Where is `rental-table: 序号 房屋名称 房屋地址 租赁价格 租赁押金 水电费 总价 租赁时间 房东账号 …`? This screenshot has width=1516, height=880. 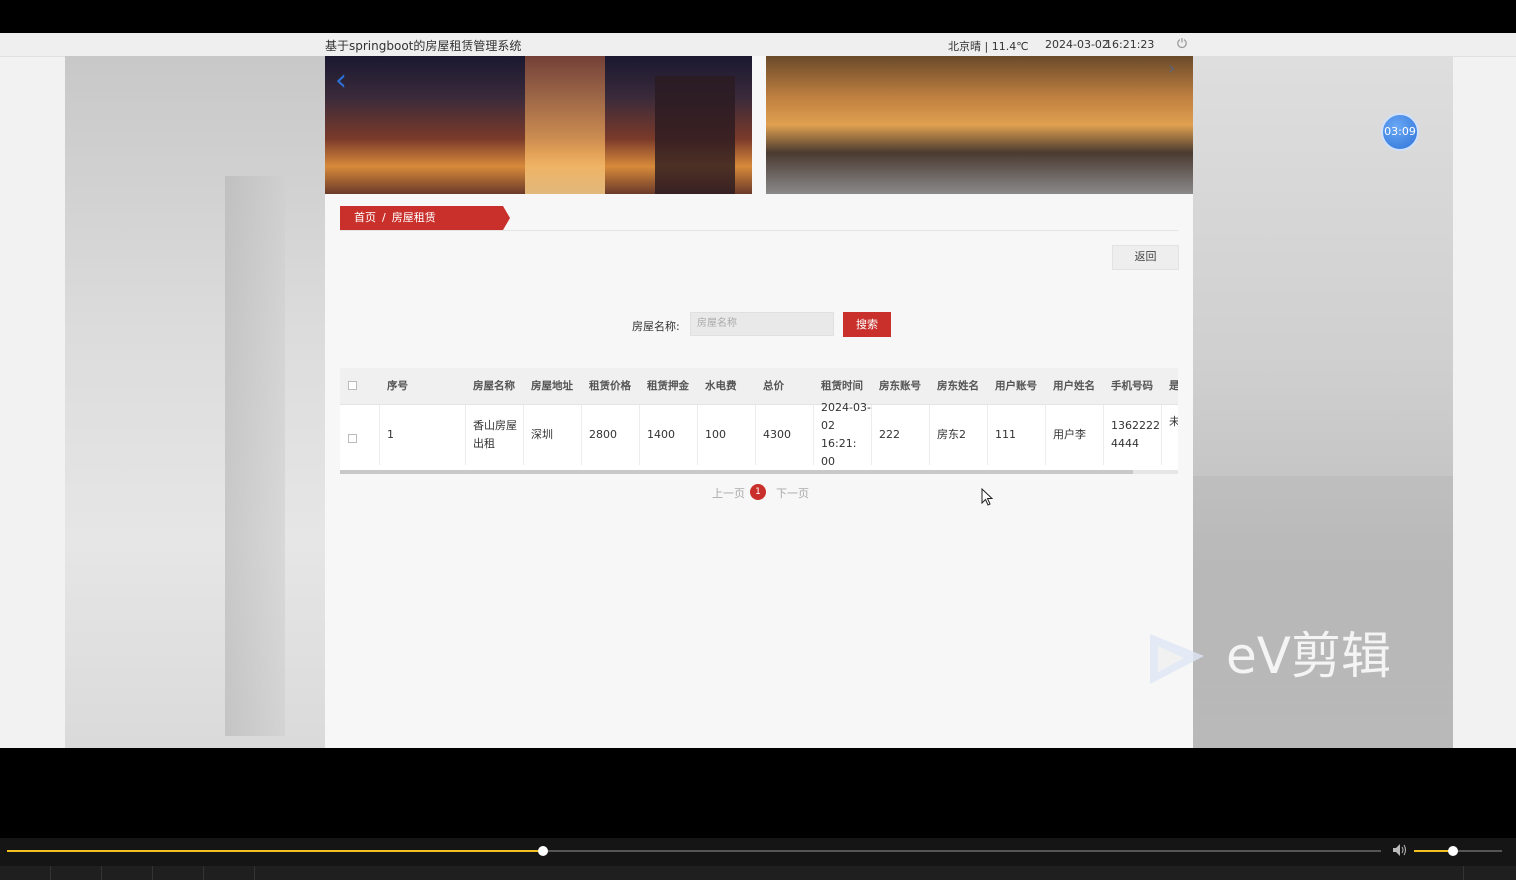 rental-table: 序号 房屋名称 房屋地址 租赁价格 租赁押金 水电费 总价 租赁时间 房东账号 … is located at coordinates (759, 419).